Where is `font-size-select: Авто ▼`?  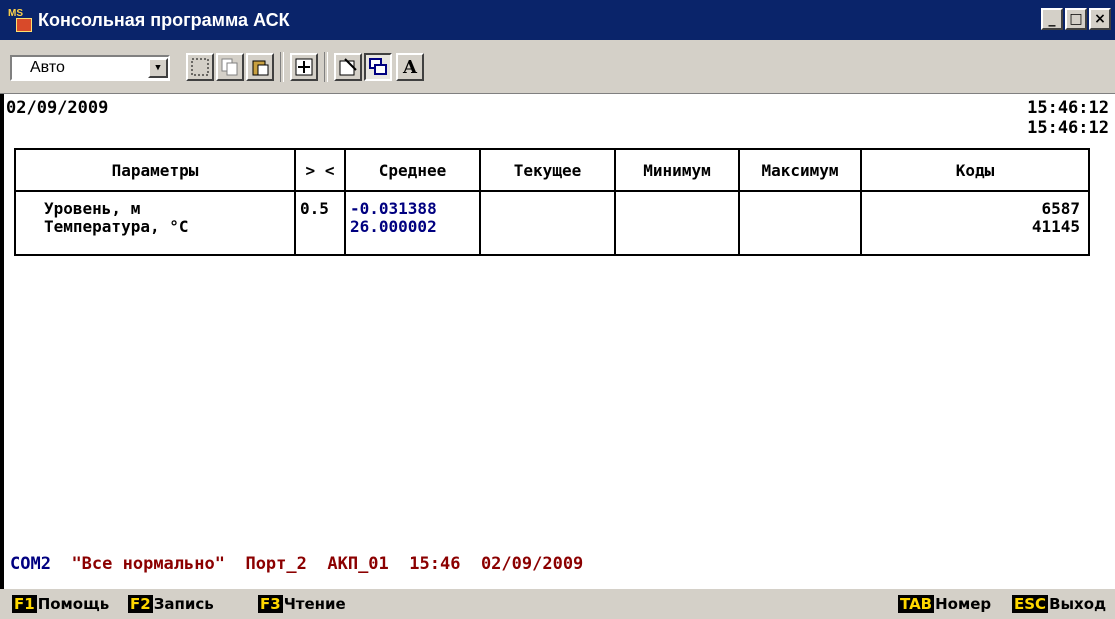
font-size-select: Авто ▼ is located at coordinates (90, 68).